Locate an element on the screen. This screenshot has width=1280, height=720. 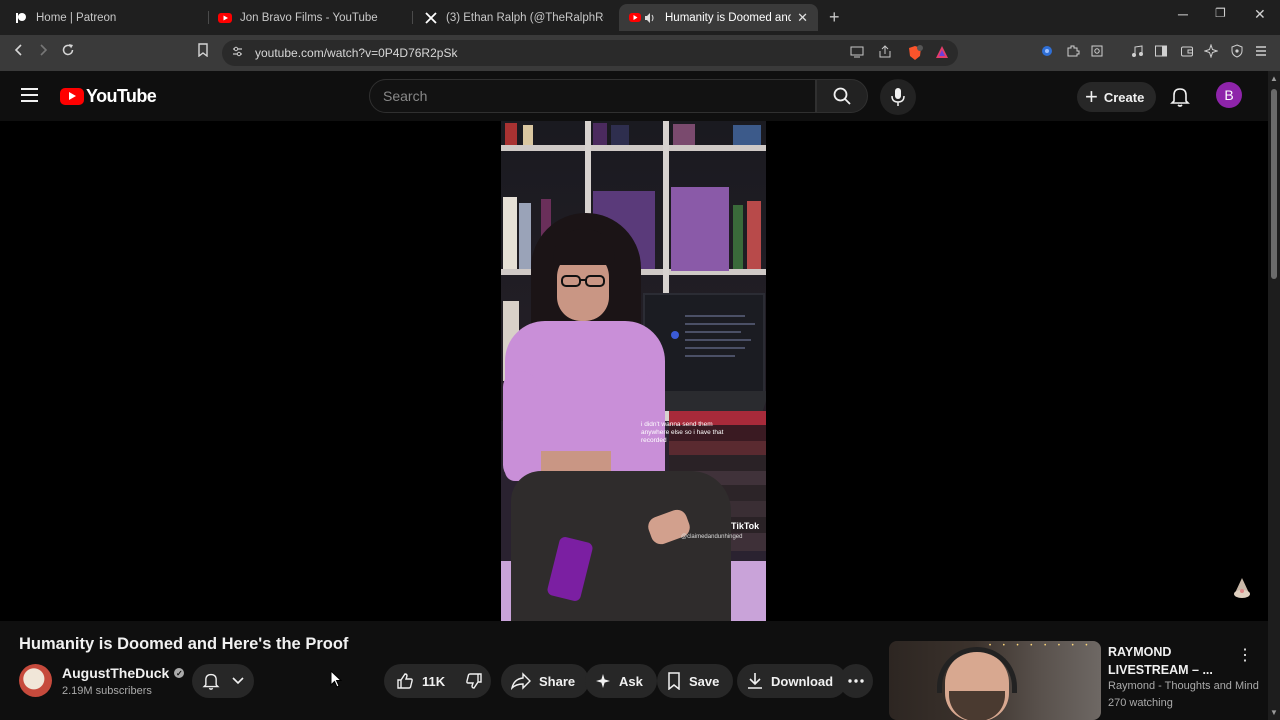
page-scrollbar: ▲ ▼ is located at coordinates (1274, 395).